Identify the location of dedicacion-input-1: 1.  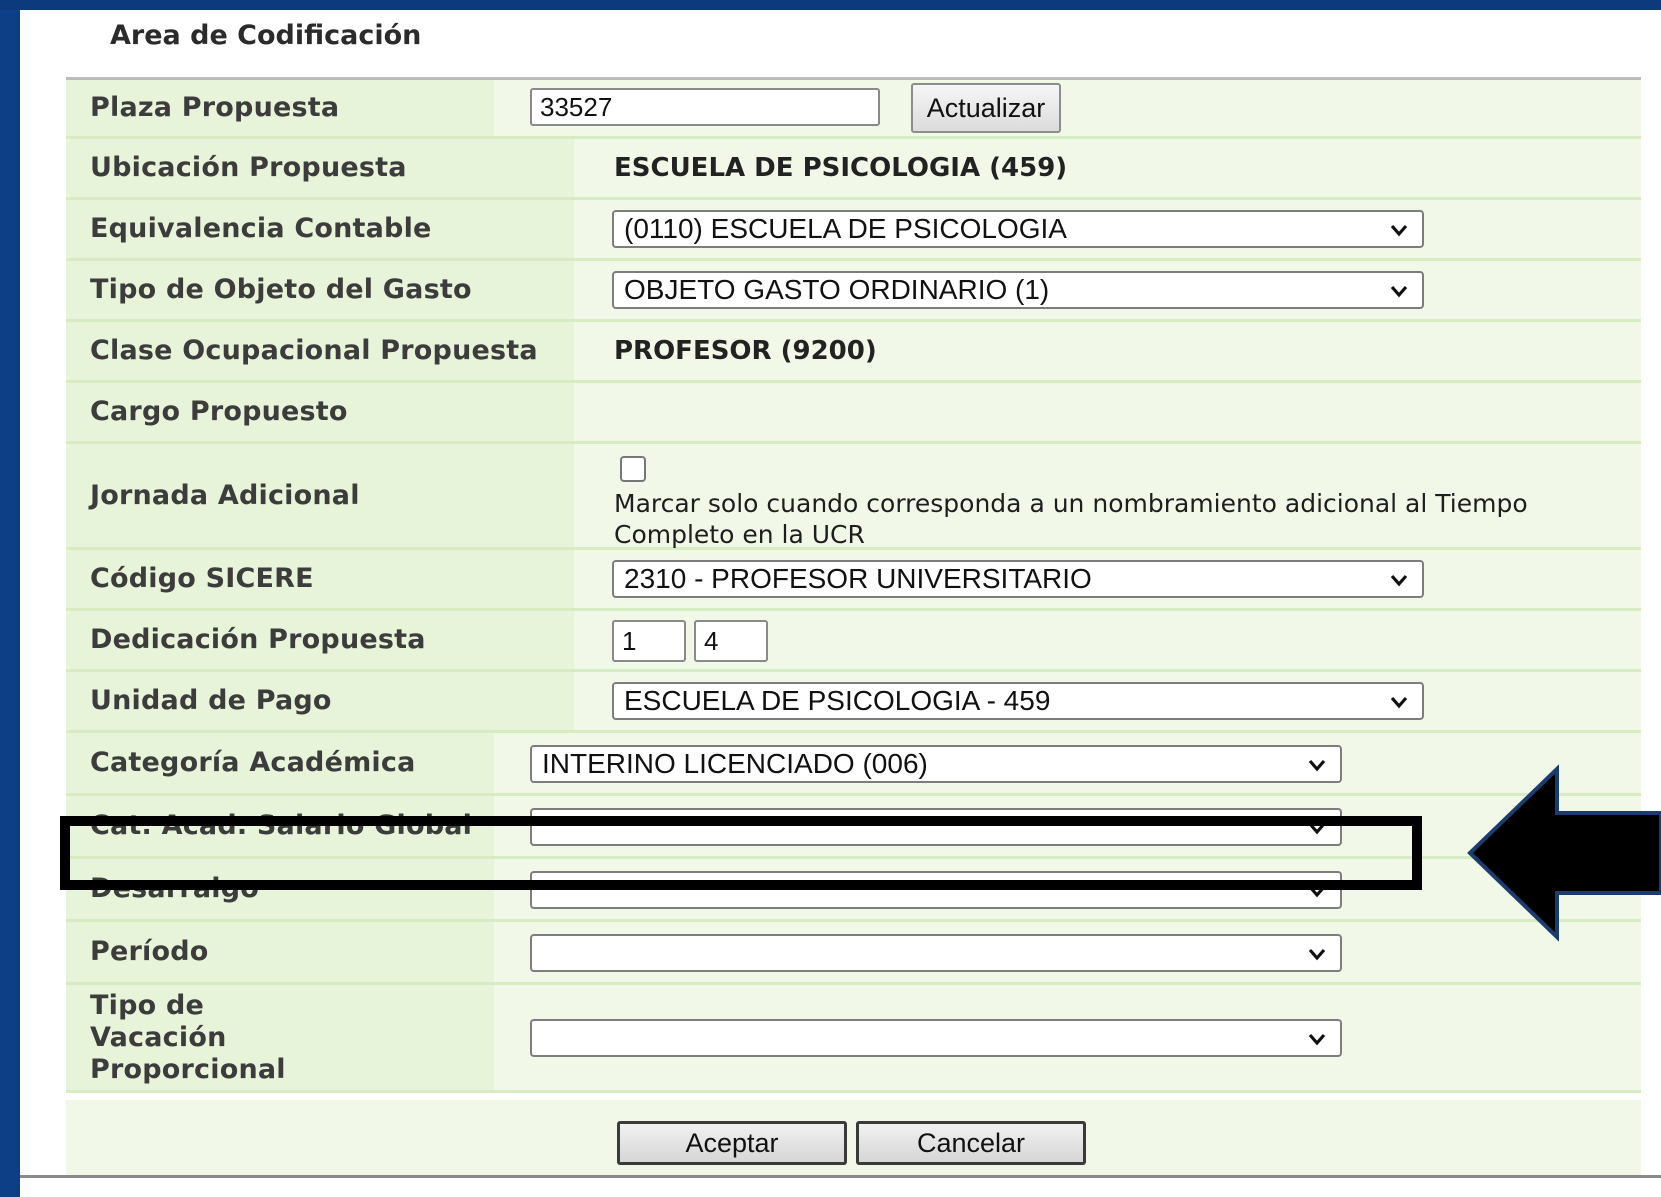
(649, 641).